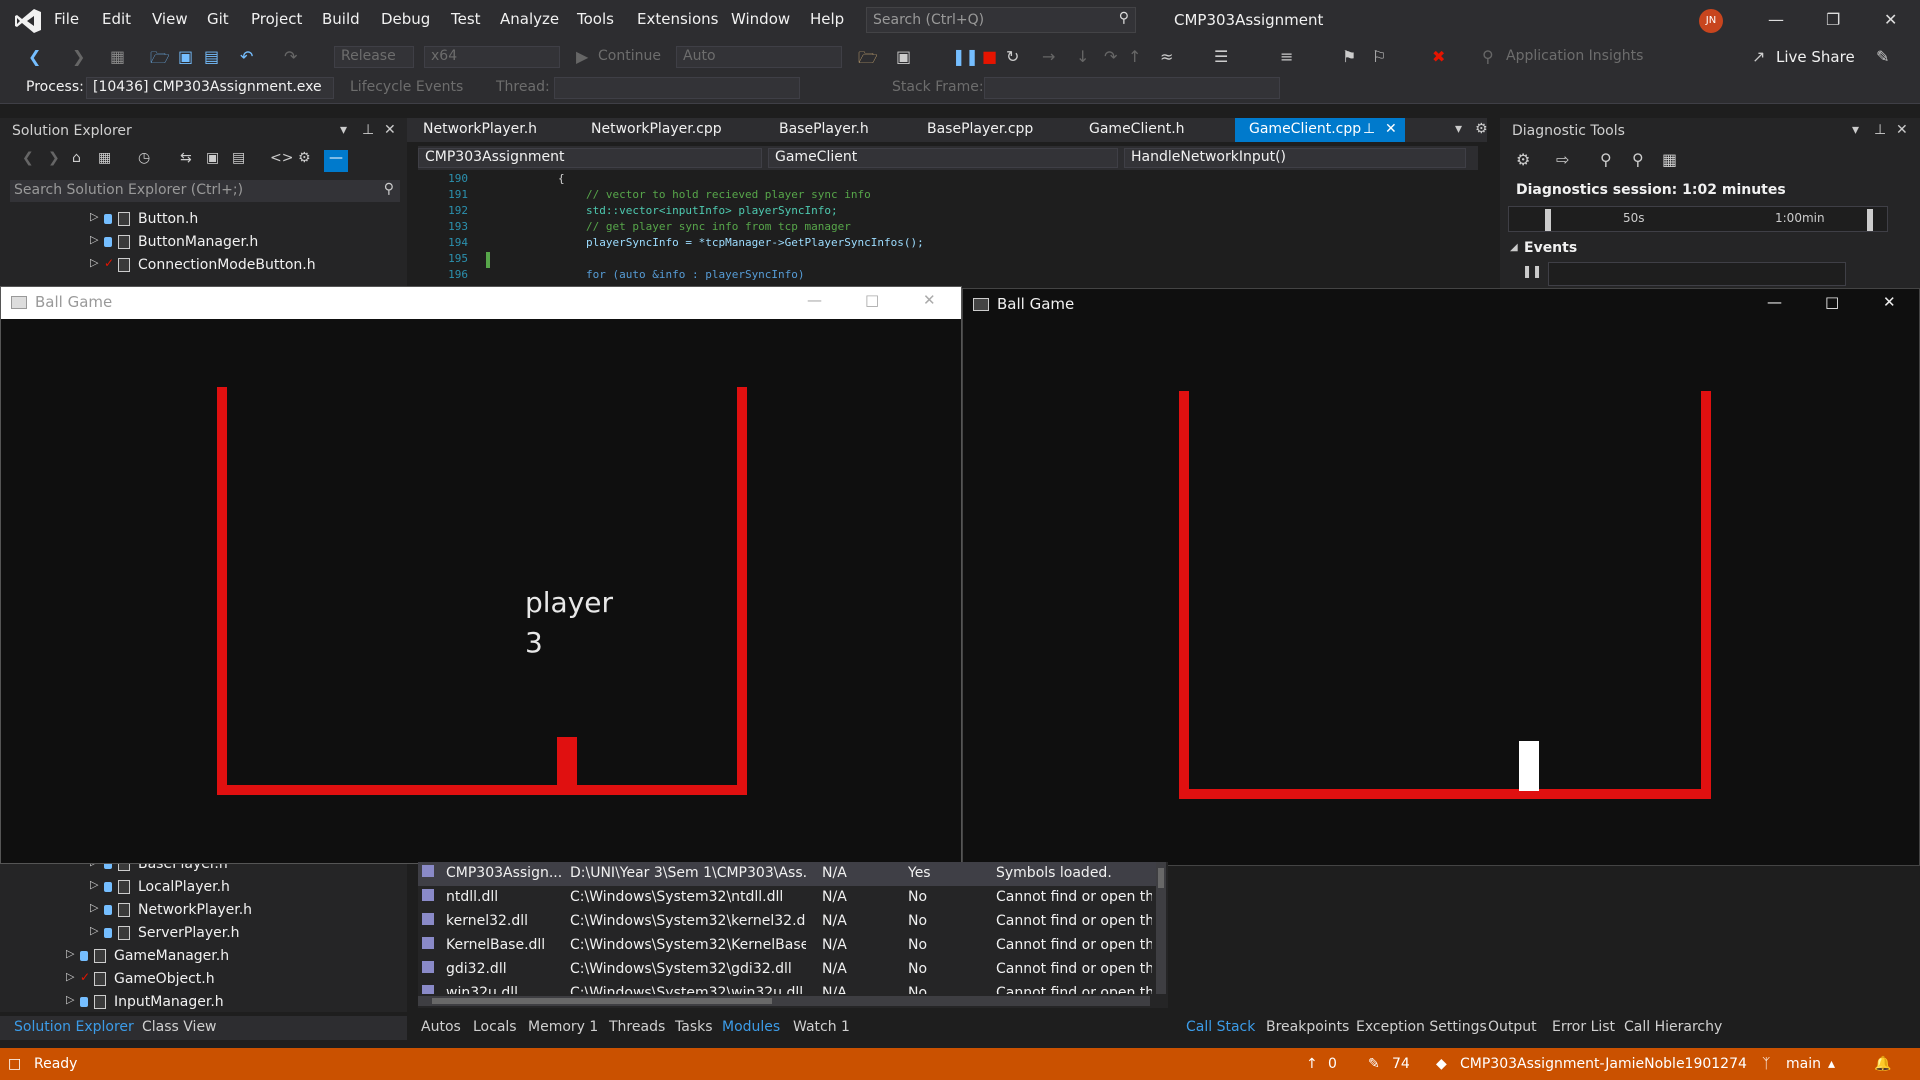  What do you see at coordinates (1603, 1064) in the screenshot?
I see `repository-name: CMP303Assignment-JamieNoble1901274` at bounding box center [1603, 1064].